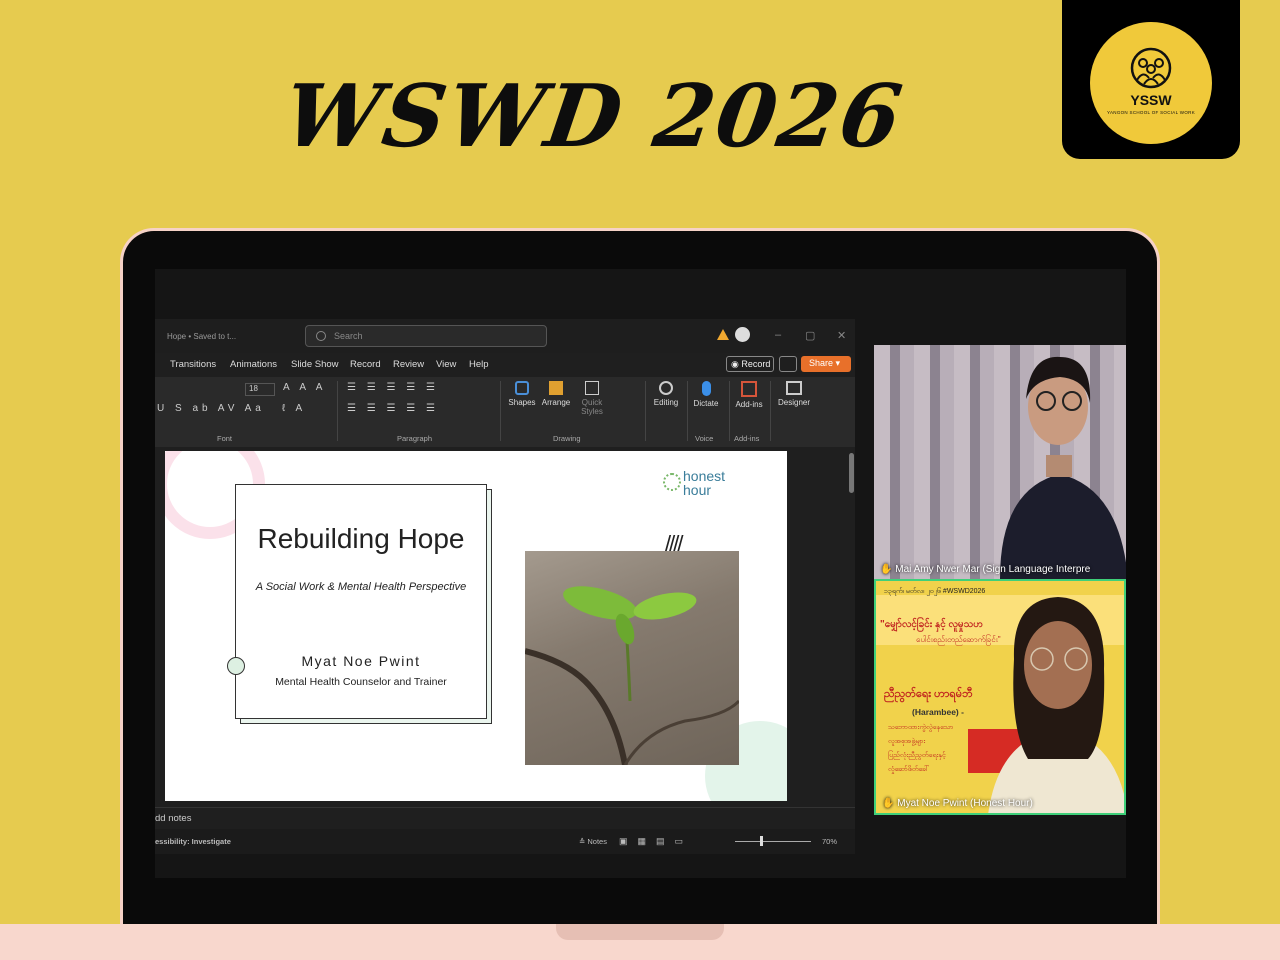  Describe the element at coordinates (361, 538) in the screenshot. I see `slide-title: Rebuilding Hope` at that location.